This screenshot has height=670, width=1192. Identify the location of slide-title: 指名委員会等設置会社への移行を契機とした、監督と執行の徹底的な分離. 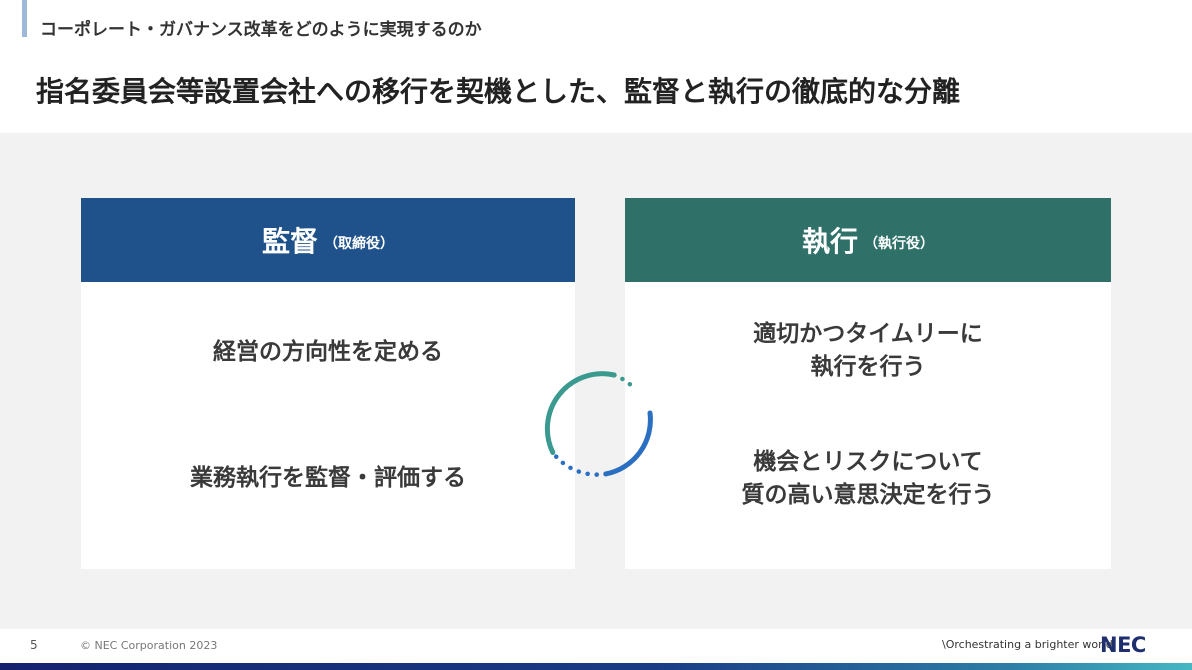
(498, 91).